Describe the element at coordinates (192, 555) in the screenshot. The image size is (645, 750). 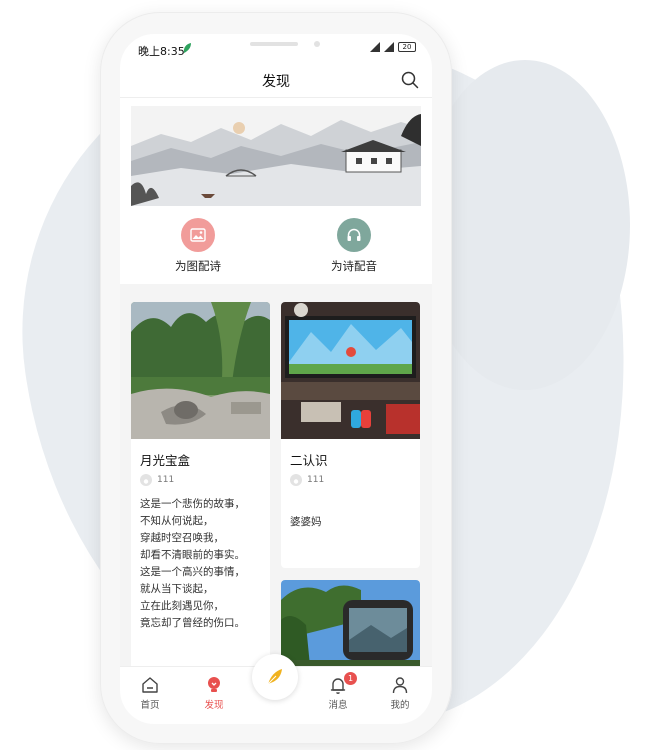
I see `poem-line: 却看不清眼前的事实。` at that location.